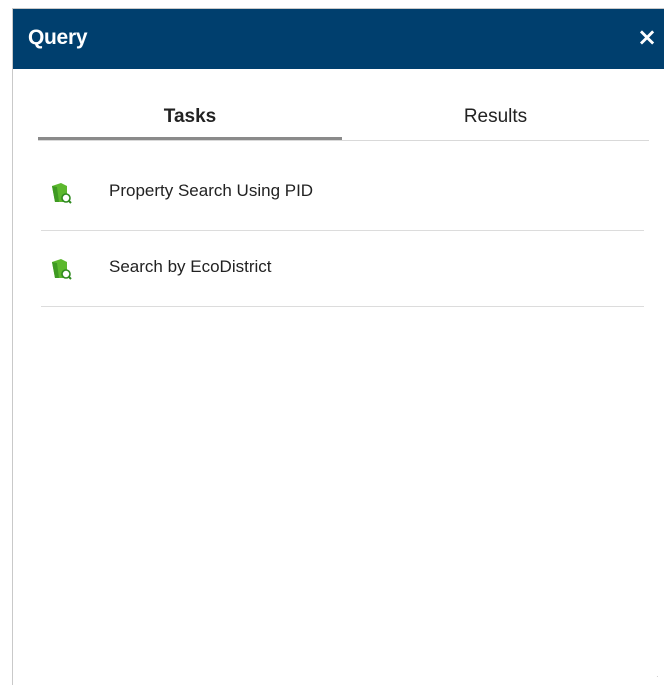  What do you see at coordinates (338, 39) in the screenshot?
I see `panel-header: Query ×` at bounding box center [338, 39].